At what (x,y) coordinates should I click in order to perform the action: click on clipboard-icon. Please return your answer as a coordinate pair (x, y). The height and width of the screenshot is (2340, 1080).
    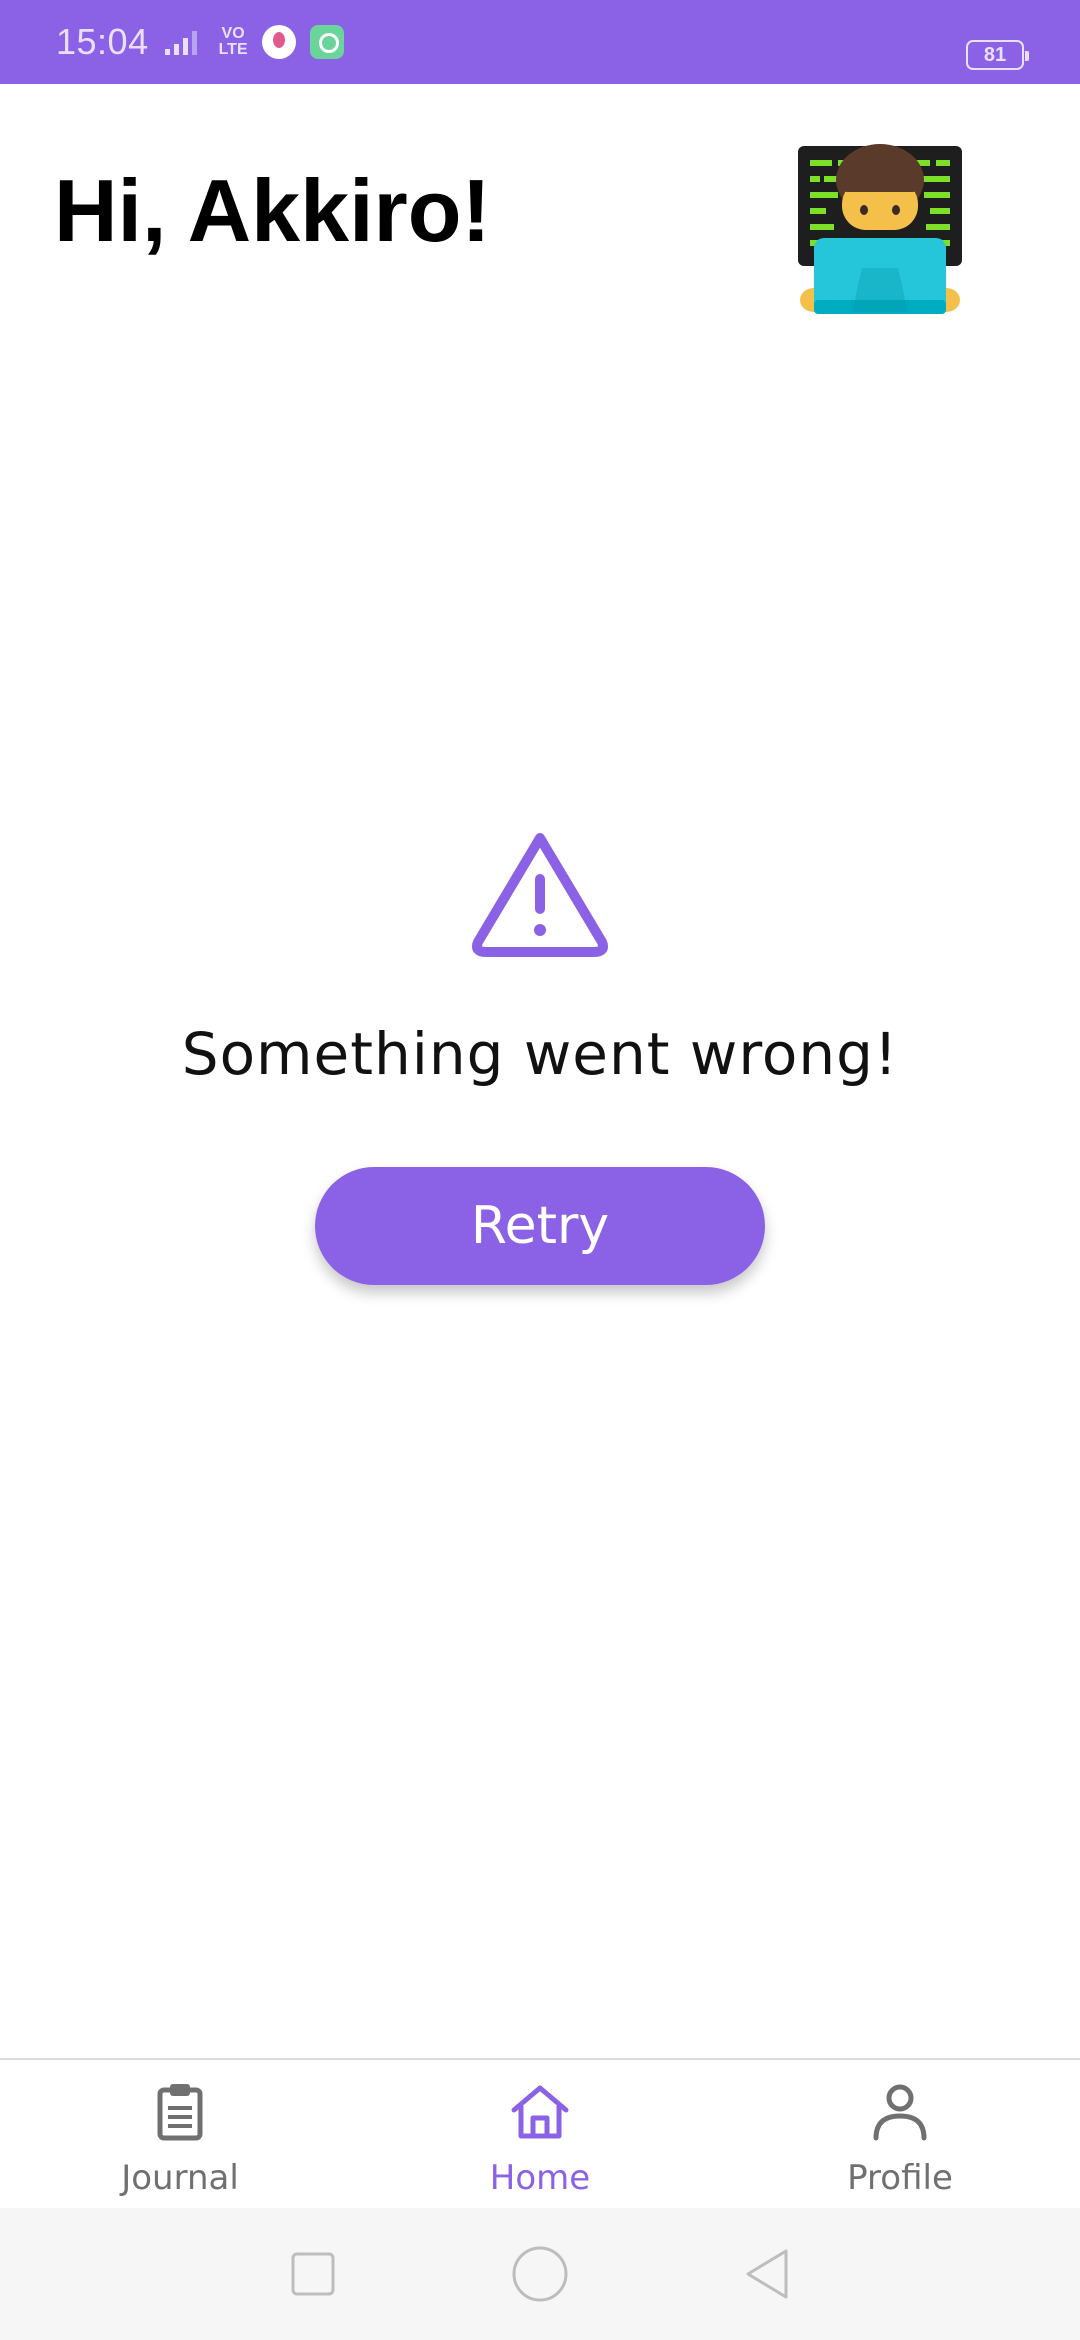
    Looking at the image, I should click on (180, 2112).